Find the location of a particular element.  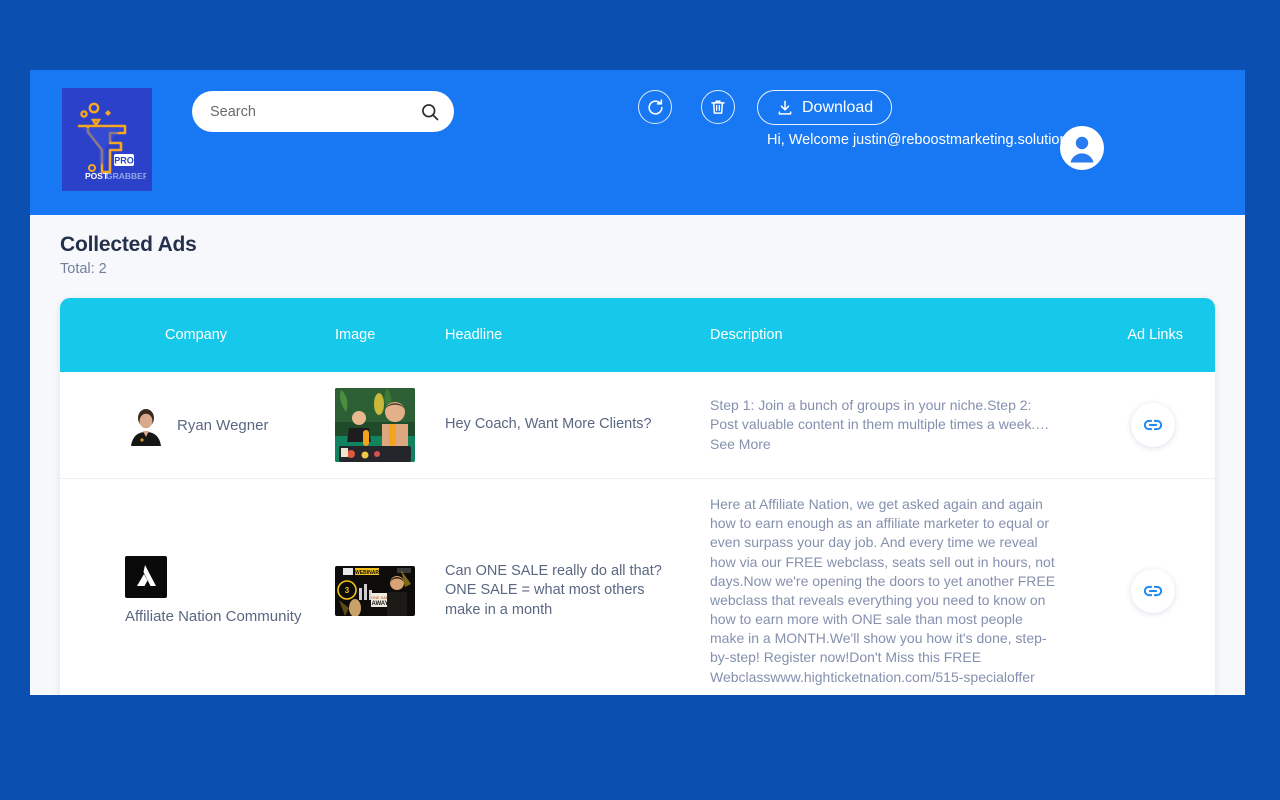

column-header-image: Image is located at coordinates (390, 335).